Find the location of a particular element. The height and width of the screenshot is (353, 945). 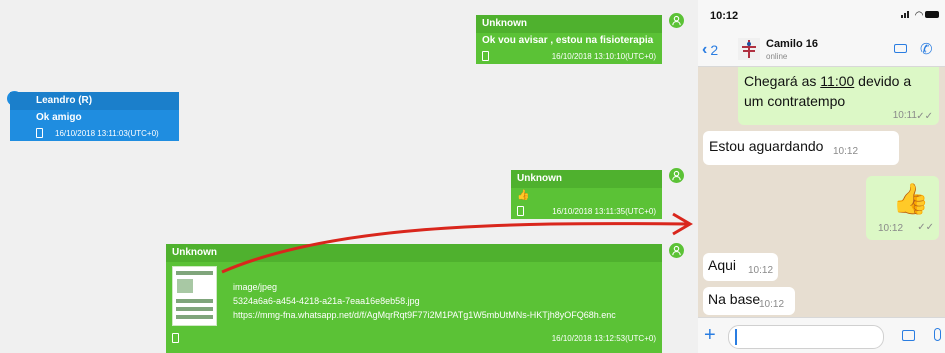

battery-icon is located at coordinates (932, 14).